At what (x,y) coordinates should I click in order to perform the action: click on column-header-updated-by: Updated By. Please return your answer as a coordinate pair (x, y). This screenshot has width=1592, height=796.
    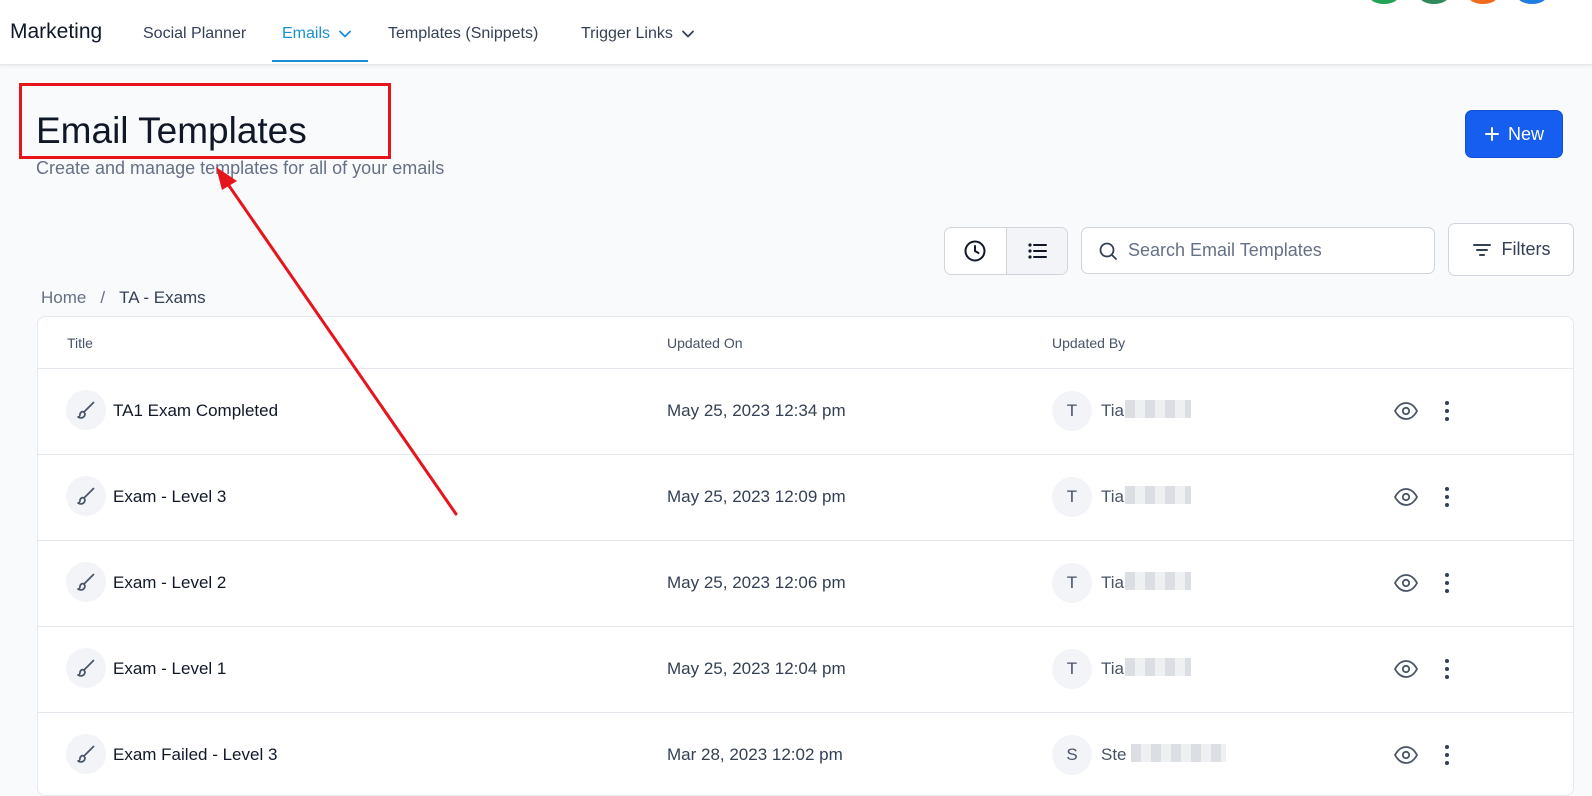
    Looking at the image, I should click on (1088, 343).